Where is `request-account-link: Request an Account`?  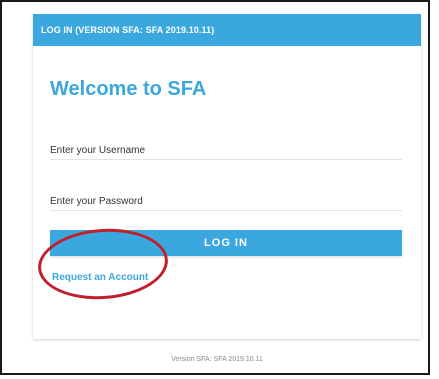
request-account-link: Request an Account is located at coordinates (100, 277).